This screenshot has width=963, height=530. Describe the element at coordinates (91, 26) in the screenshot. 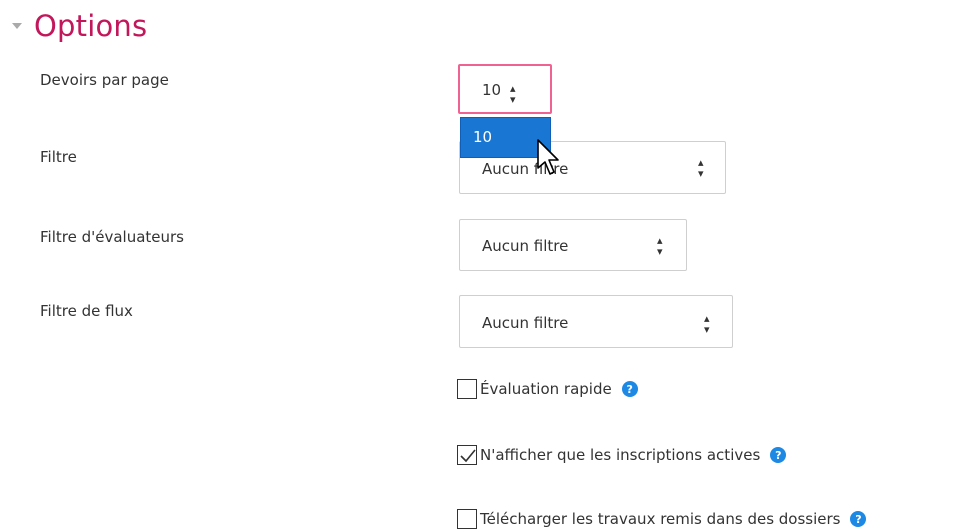

I see `section-title: Options` at that location.